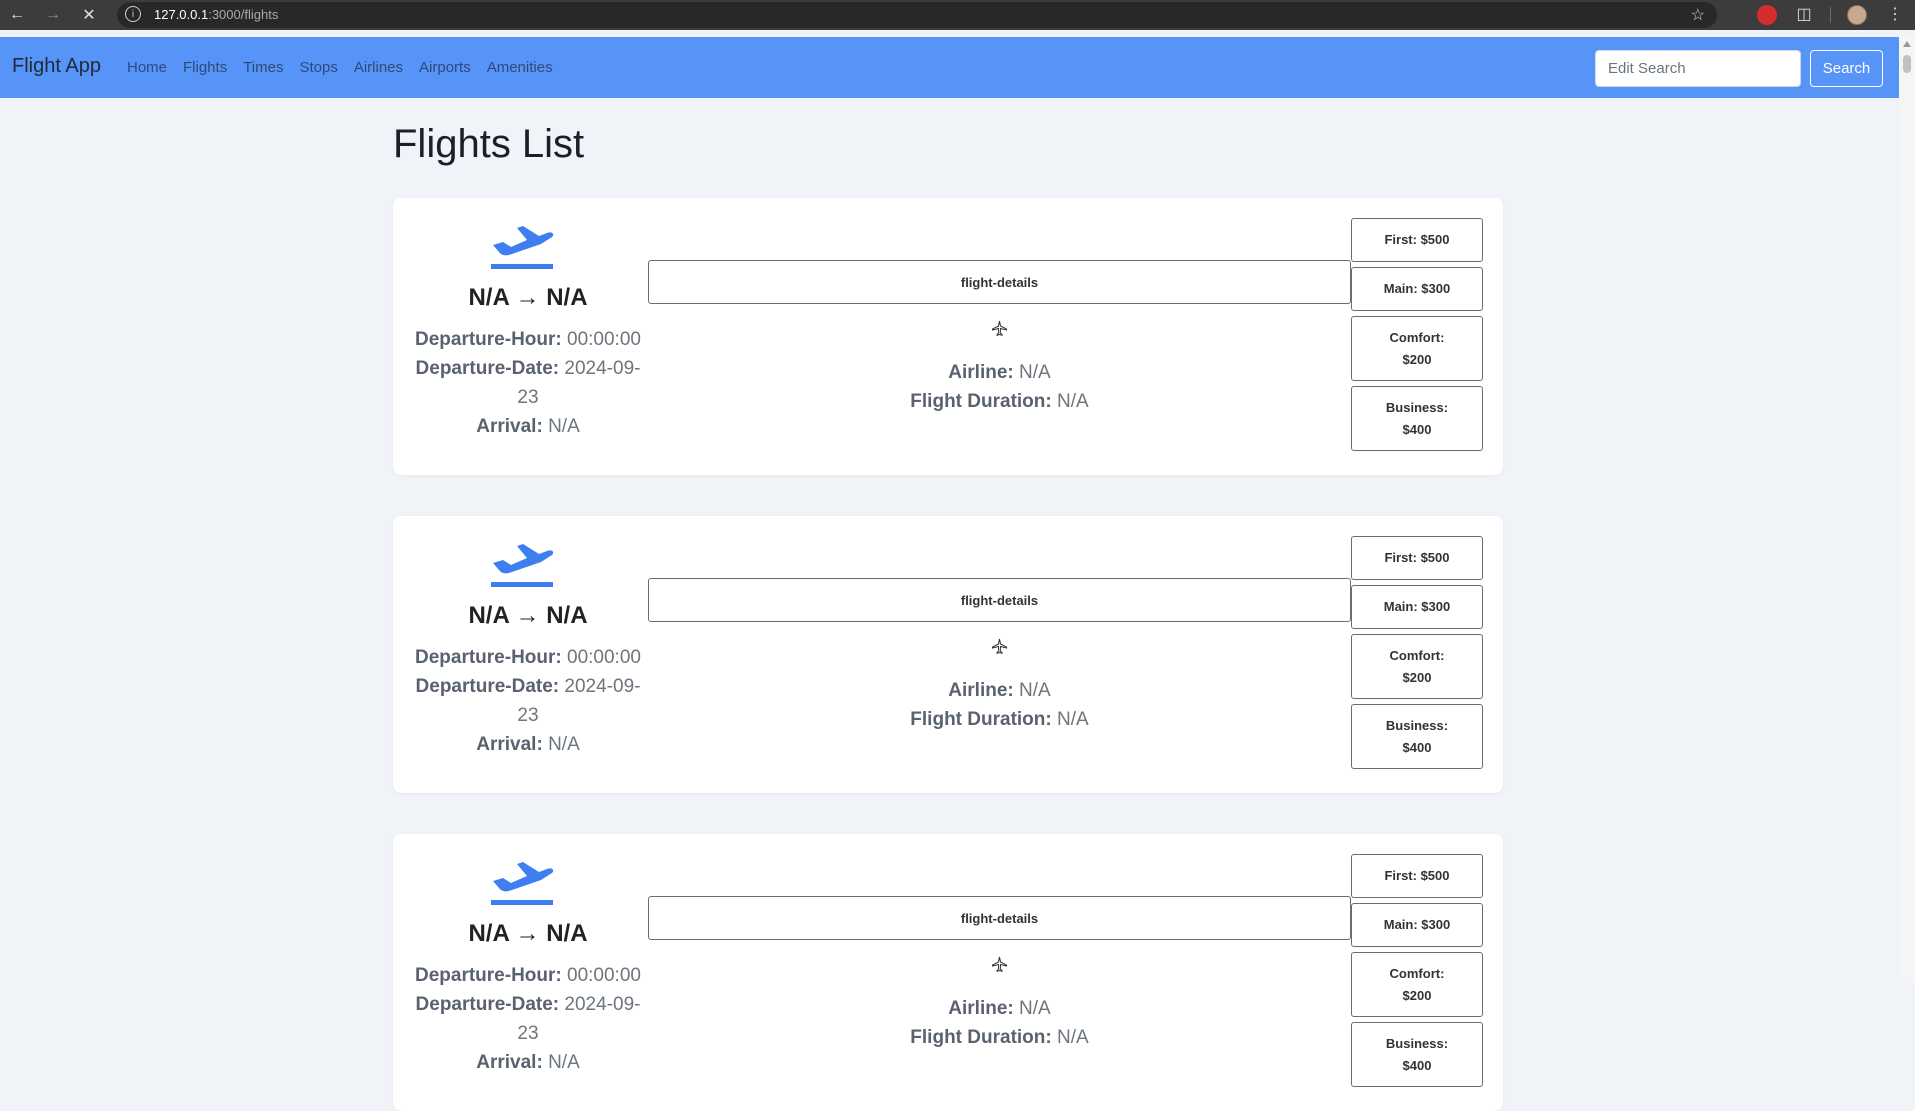 The width and height of the screenshot is (1915, 1111). I want to click on back-arrow-icon: ←, so click(17, 15).